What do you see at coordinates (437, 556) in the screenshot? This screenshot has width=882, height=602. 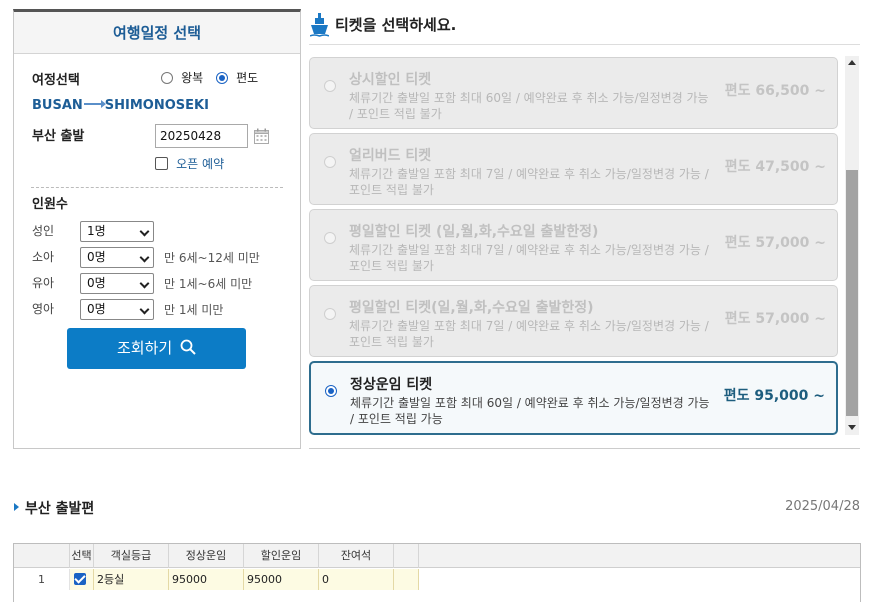 I see `grid-header: 선택 객실등급 정상운임 할인운임 잔여석` at bounding box center [437, 556].